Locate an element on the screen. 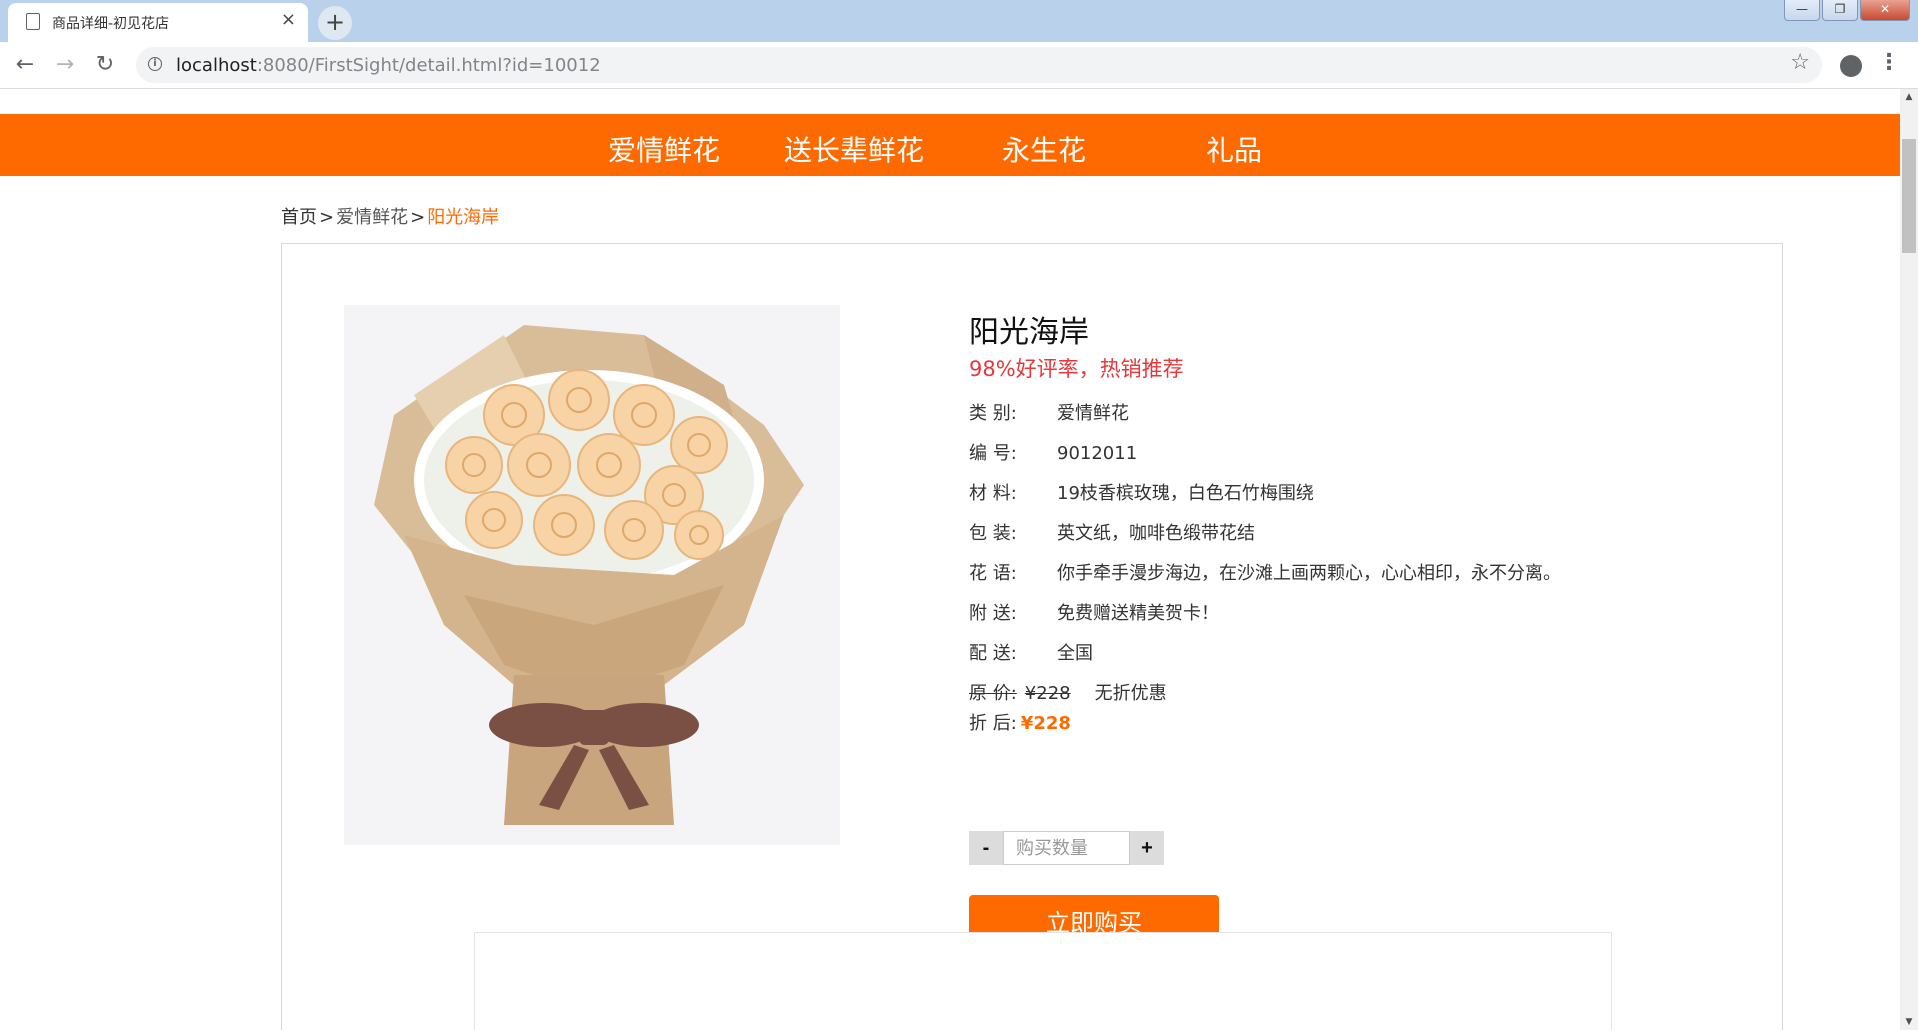  product-title: 阳光海岸 is located at coordinates (1029, 332).